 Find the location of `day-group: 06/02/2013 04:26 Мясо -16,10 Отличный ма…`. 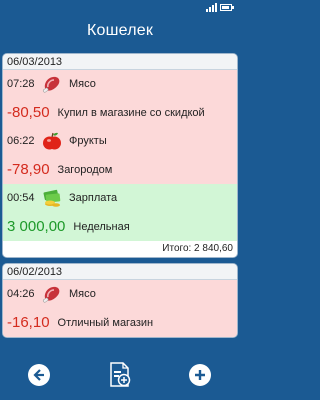

day-group: 06/02/2013 04:26 Мясо -16,10 Отличный ма… is located at coordinates (120, 300).